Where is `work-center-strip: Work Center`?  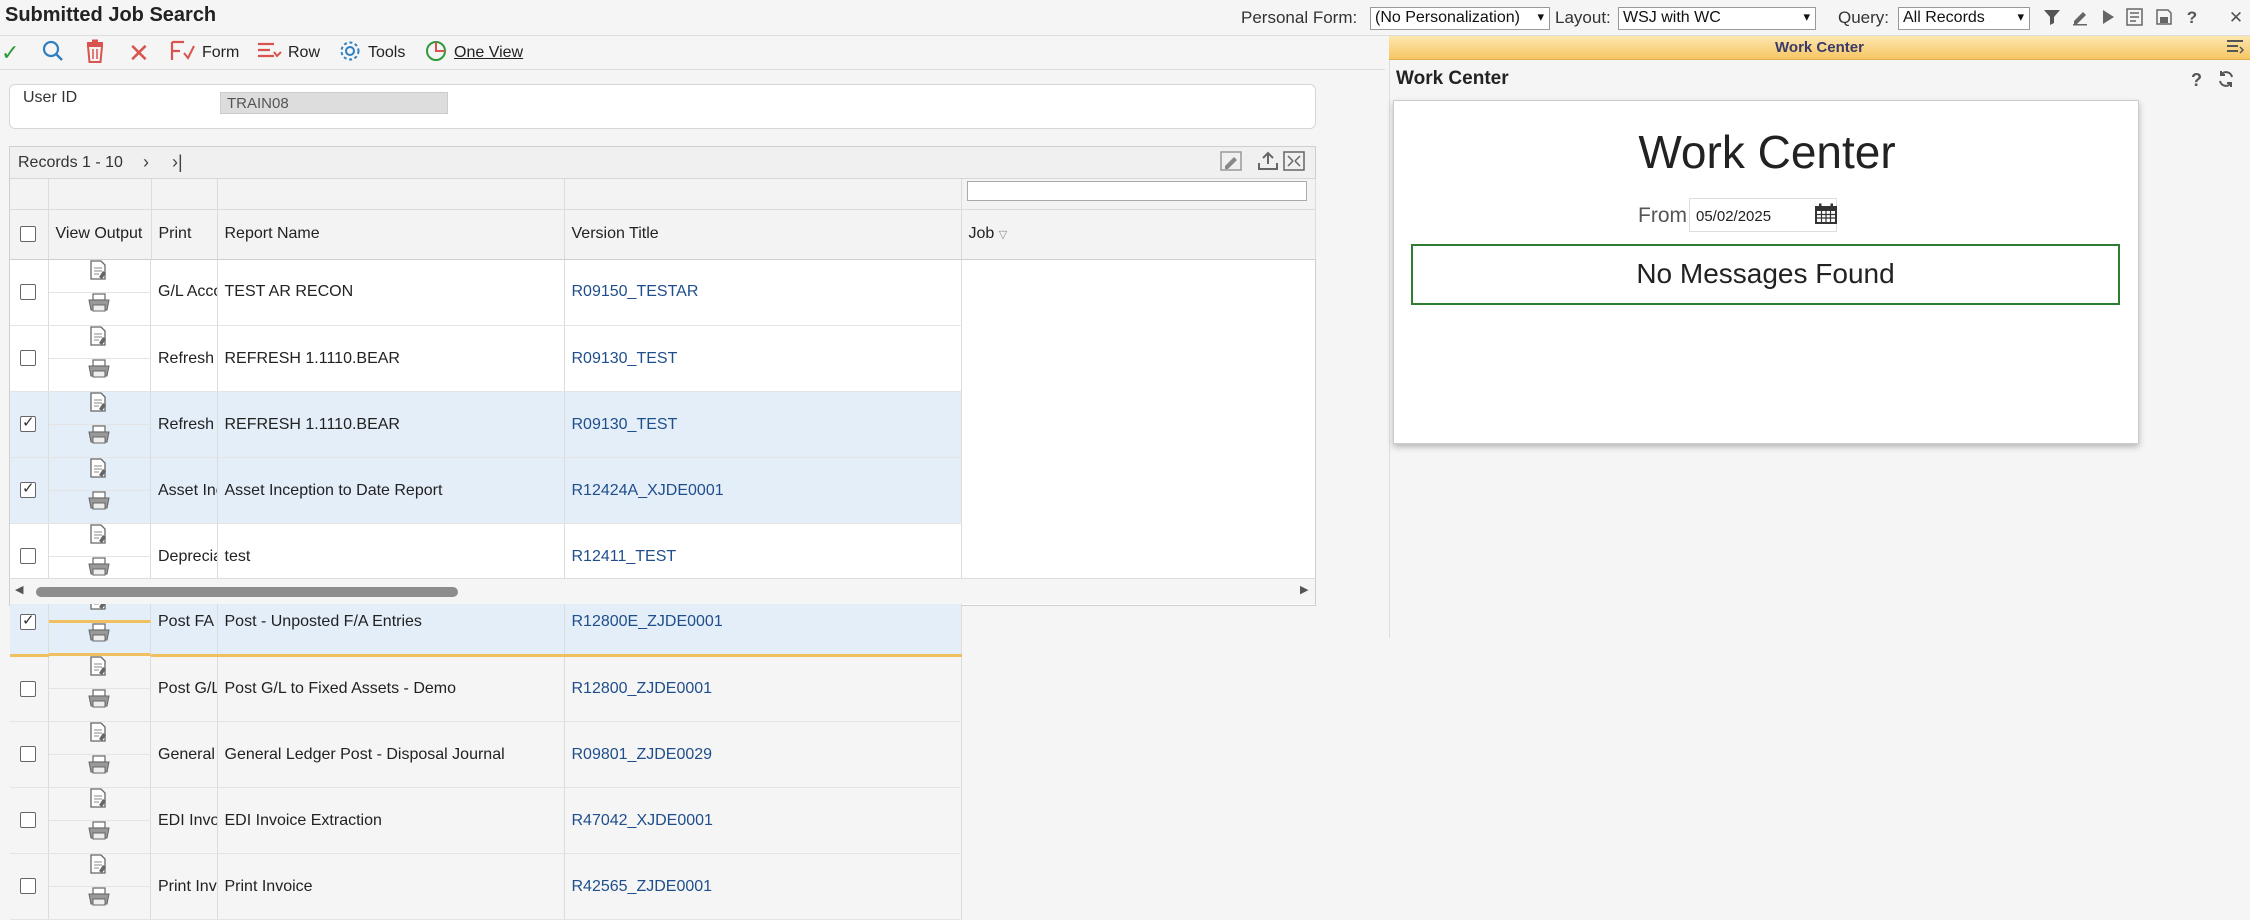 work-center-strip: Work Center is located at coordinates (1819, 48).